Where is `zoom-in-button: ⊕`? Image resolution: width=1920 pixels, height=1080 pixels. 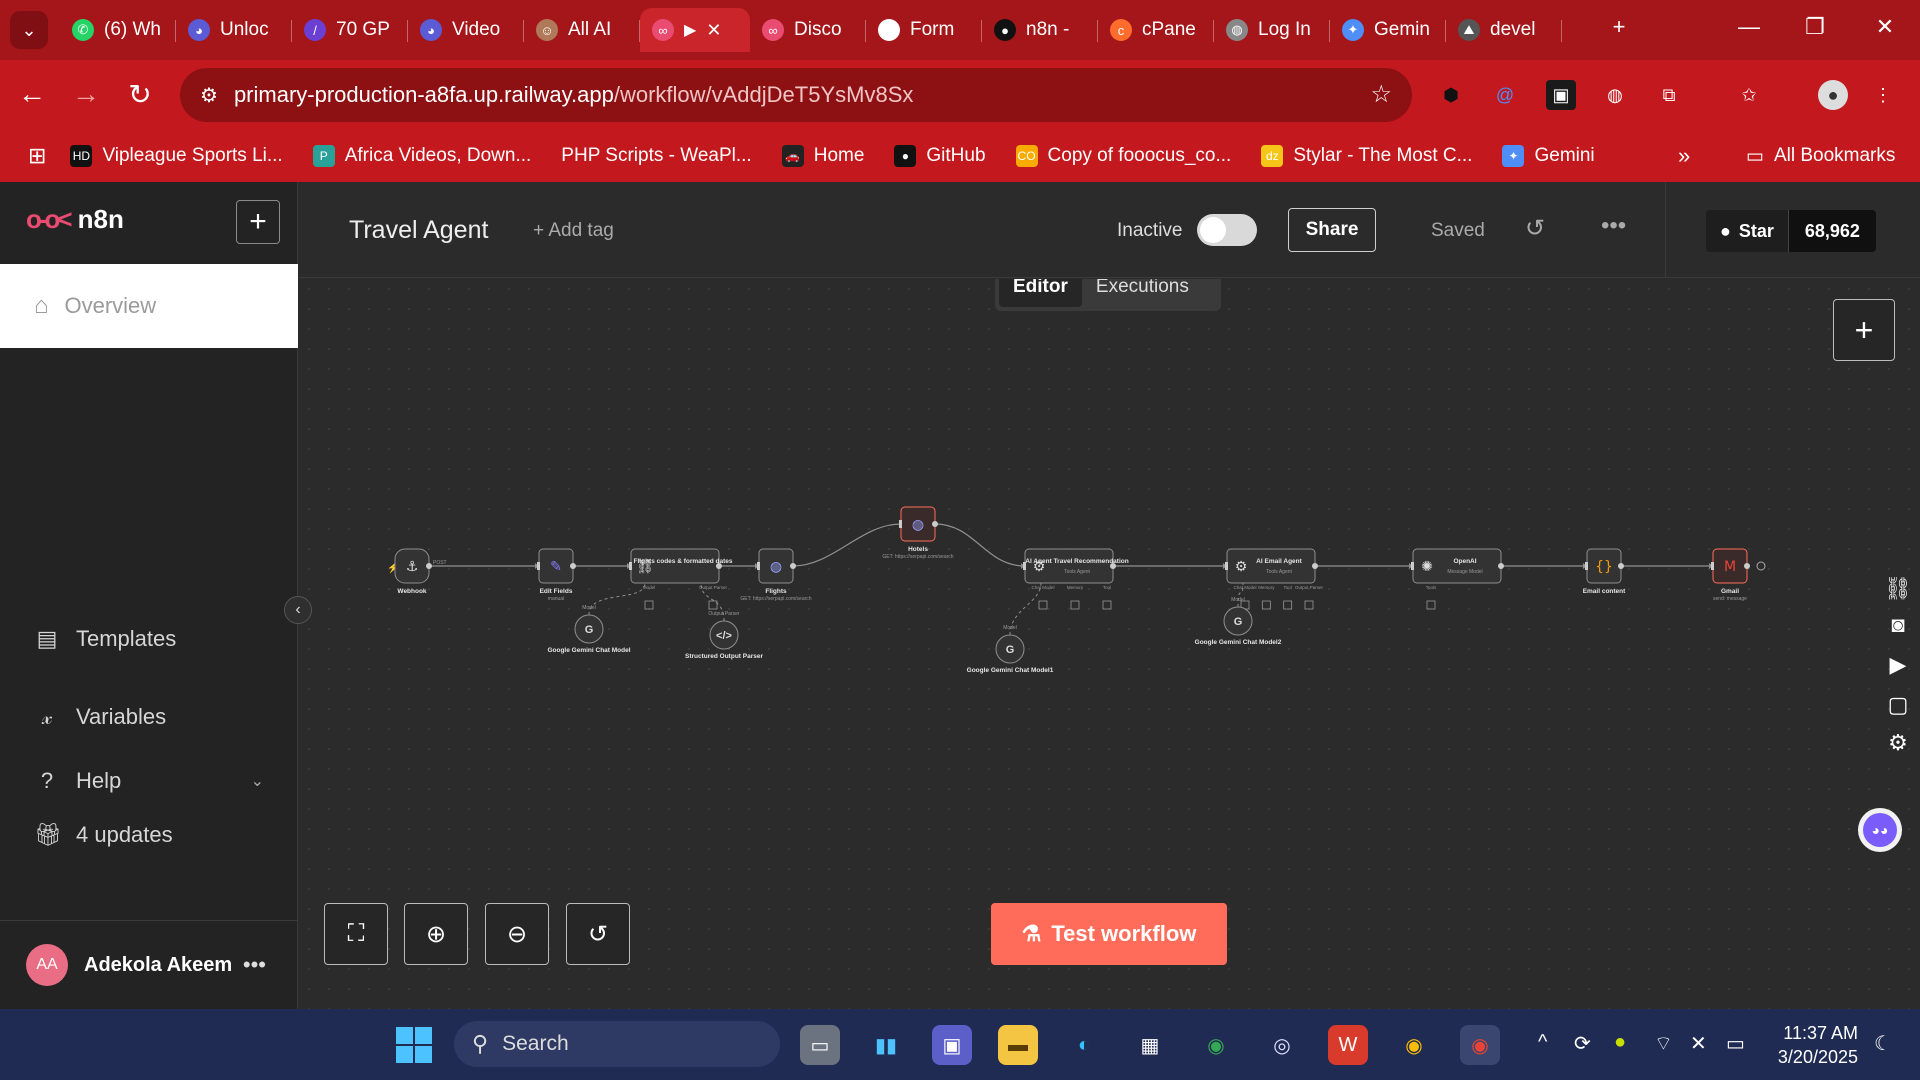 zoom-in-button: ⊕ is located at coordinates (436, 934).